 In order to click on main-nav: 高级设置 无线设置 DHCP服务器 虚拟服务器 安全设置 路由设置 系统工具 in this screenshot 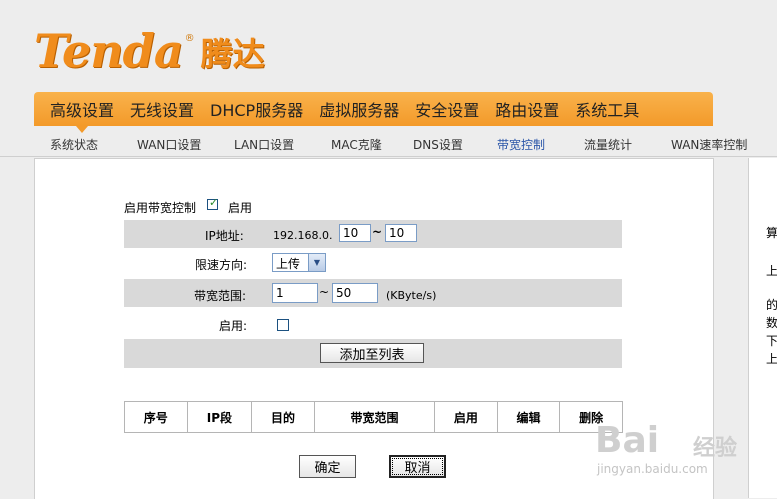, I will do `click(373, 109)`.